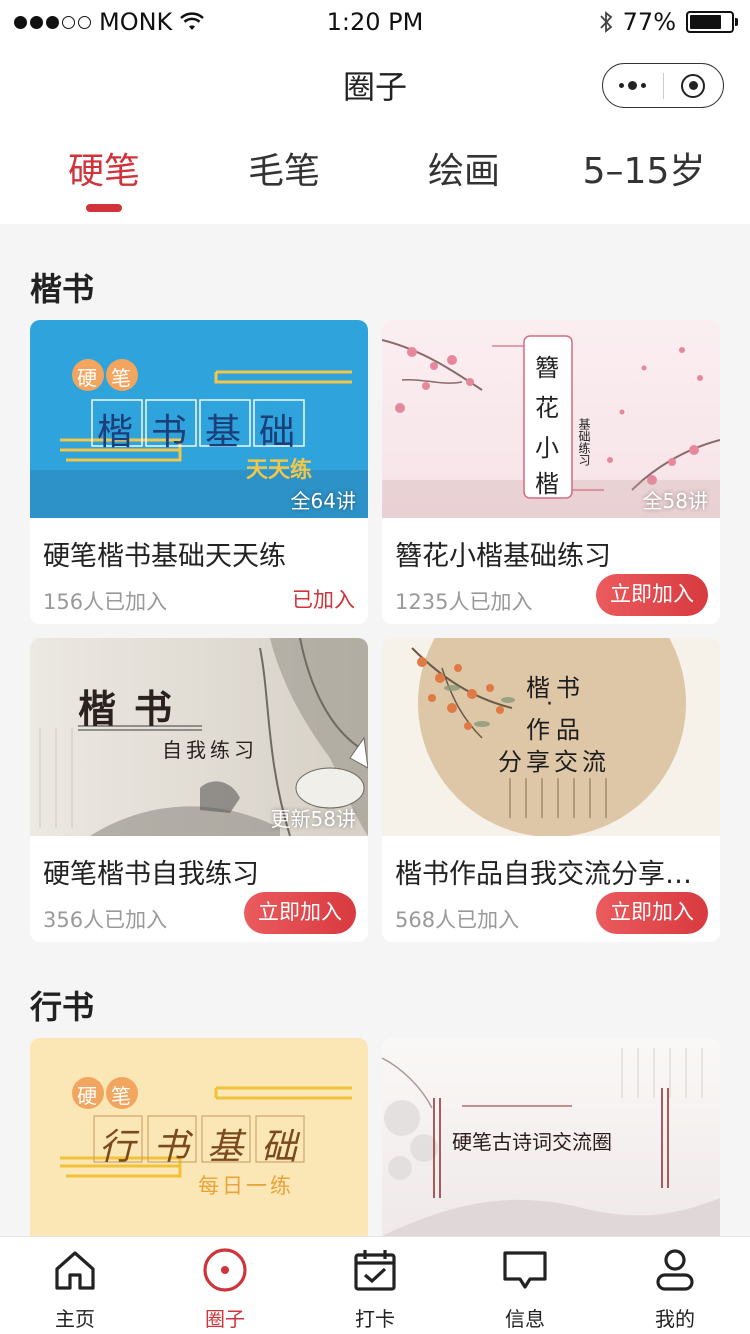 The image size is (750, 1334). Describe the element at coordinates (225, 1270) in the screenshot. I see `circle-target-icon` at that location.